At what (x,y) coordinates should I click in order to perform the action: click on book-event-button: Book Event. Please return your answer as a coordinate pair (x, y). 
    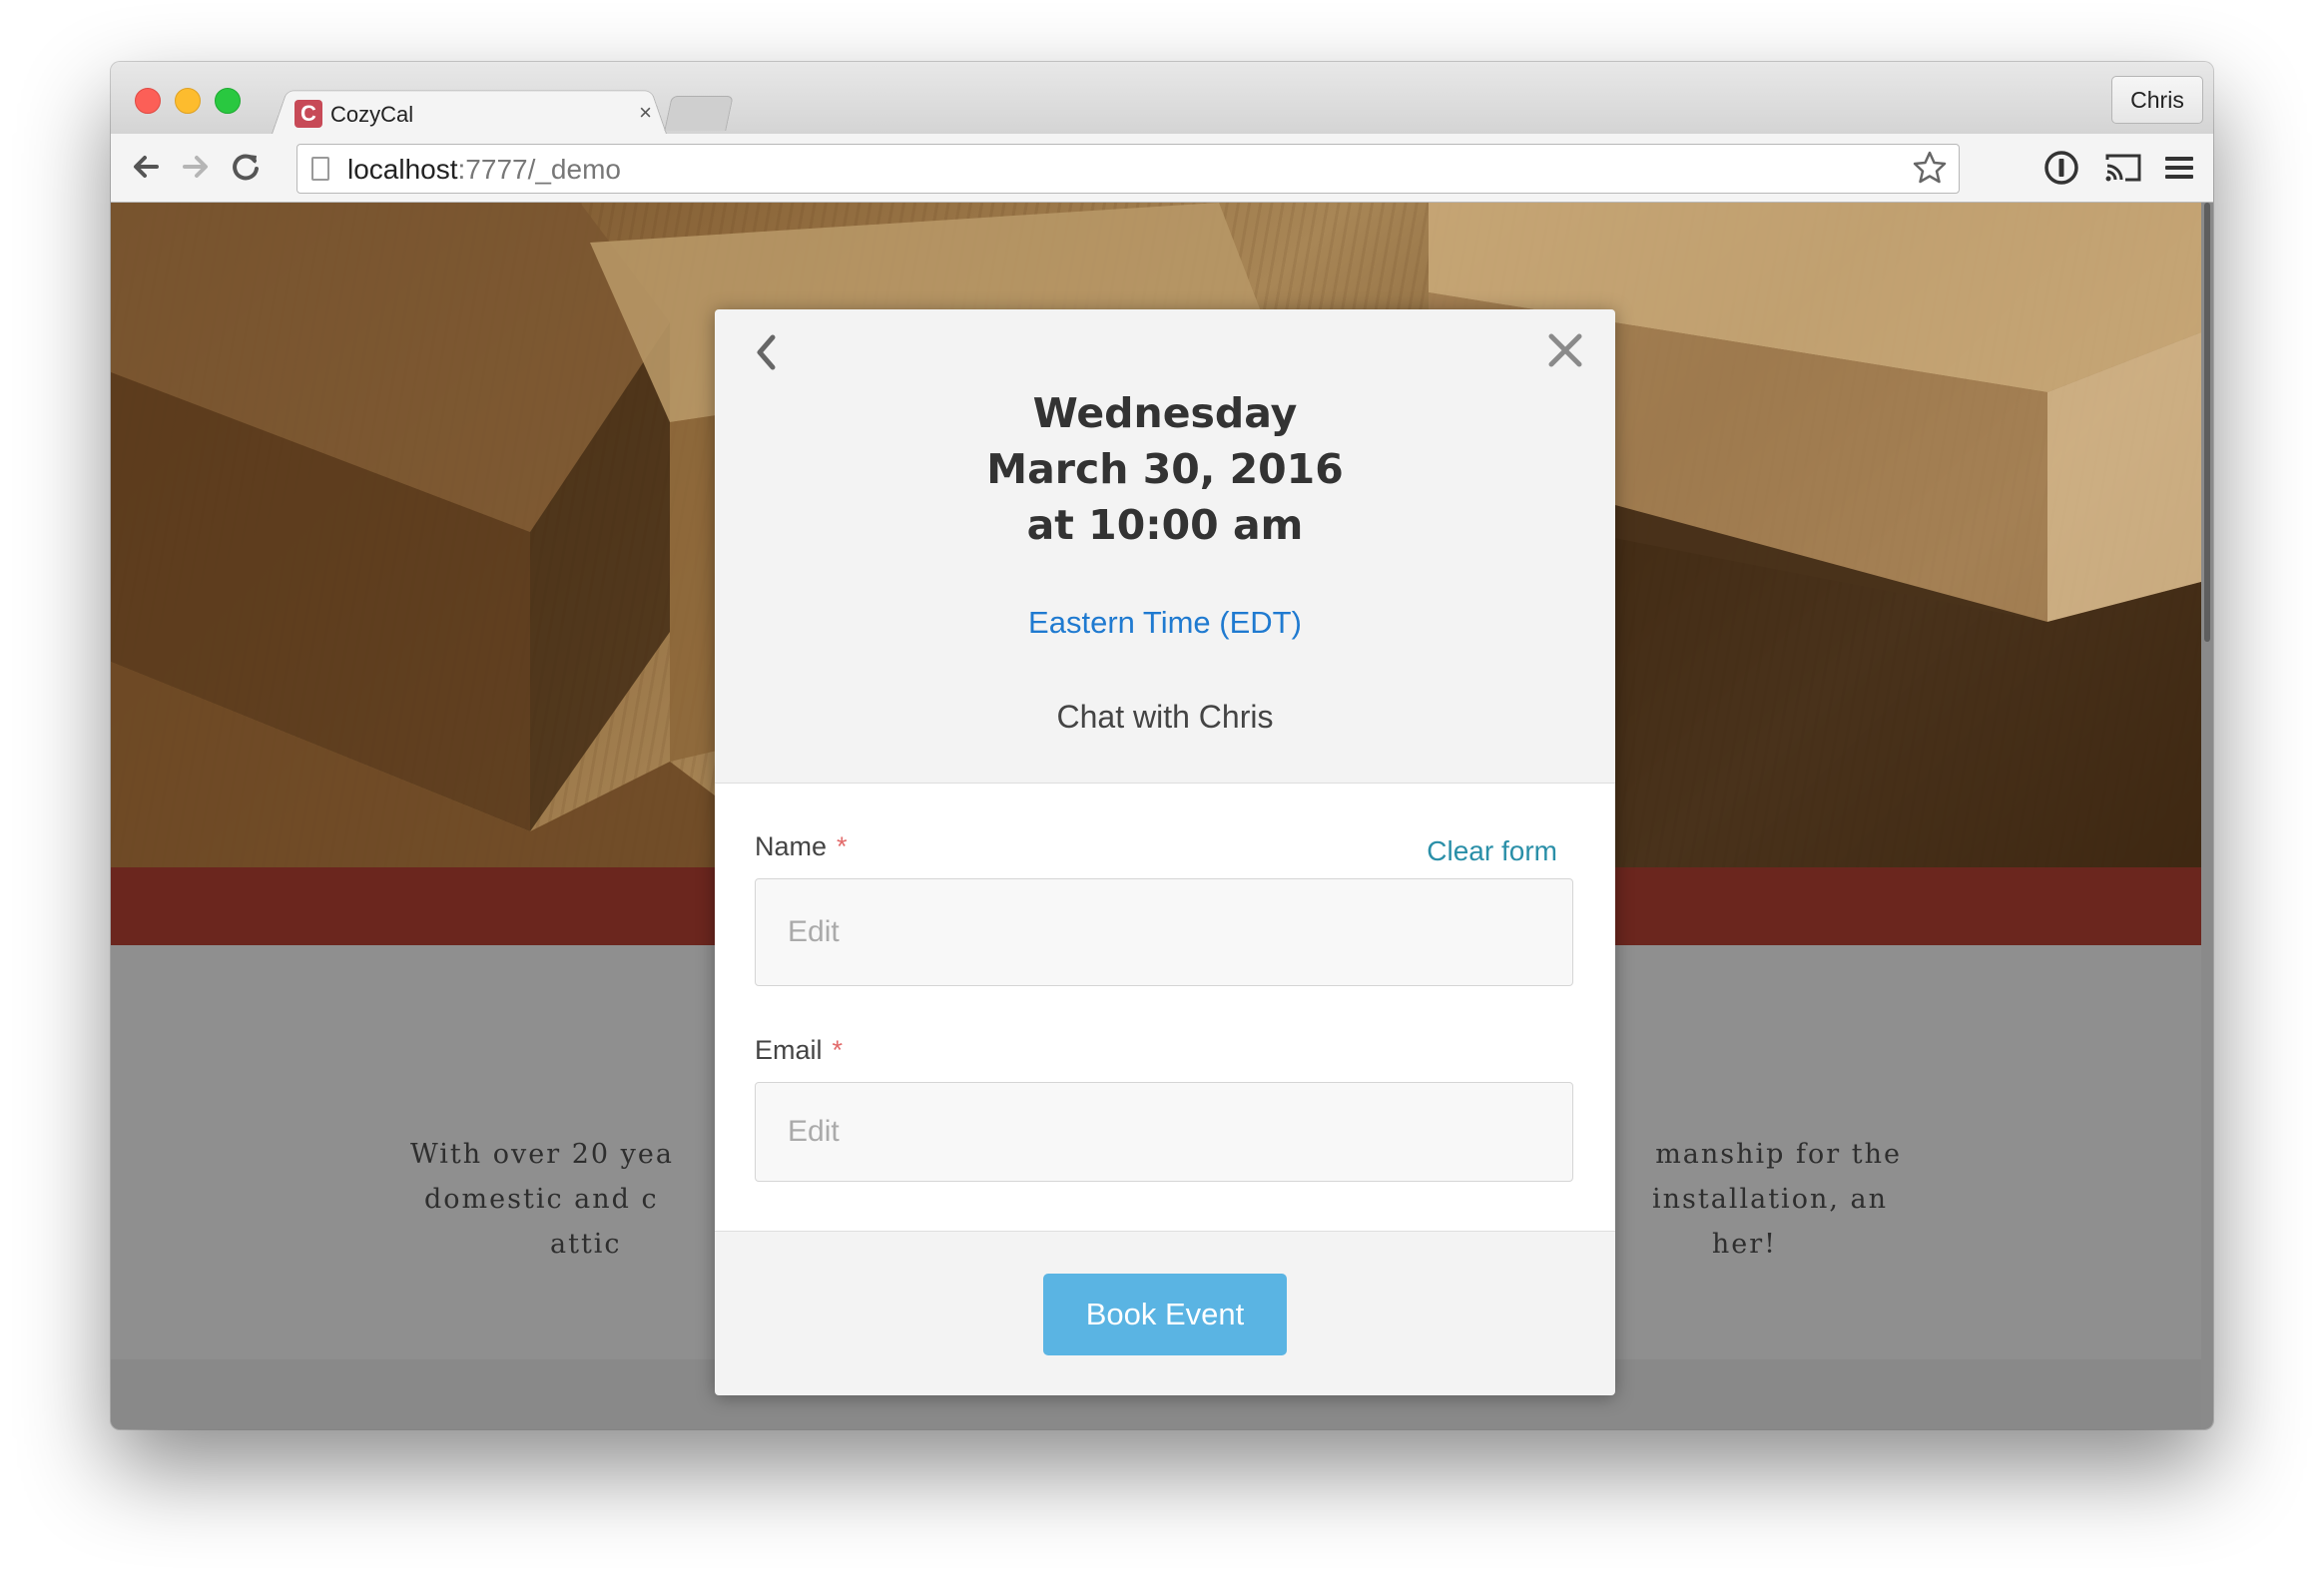
    Looking at the image, I should click on (1165, 1314).